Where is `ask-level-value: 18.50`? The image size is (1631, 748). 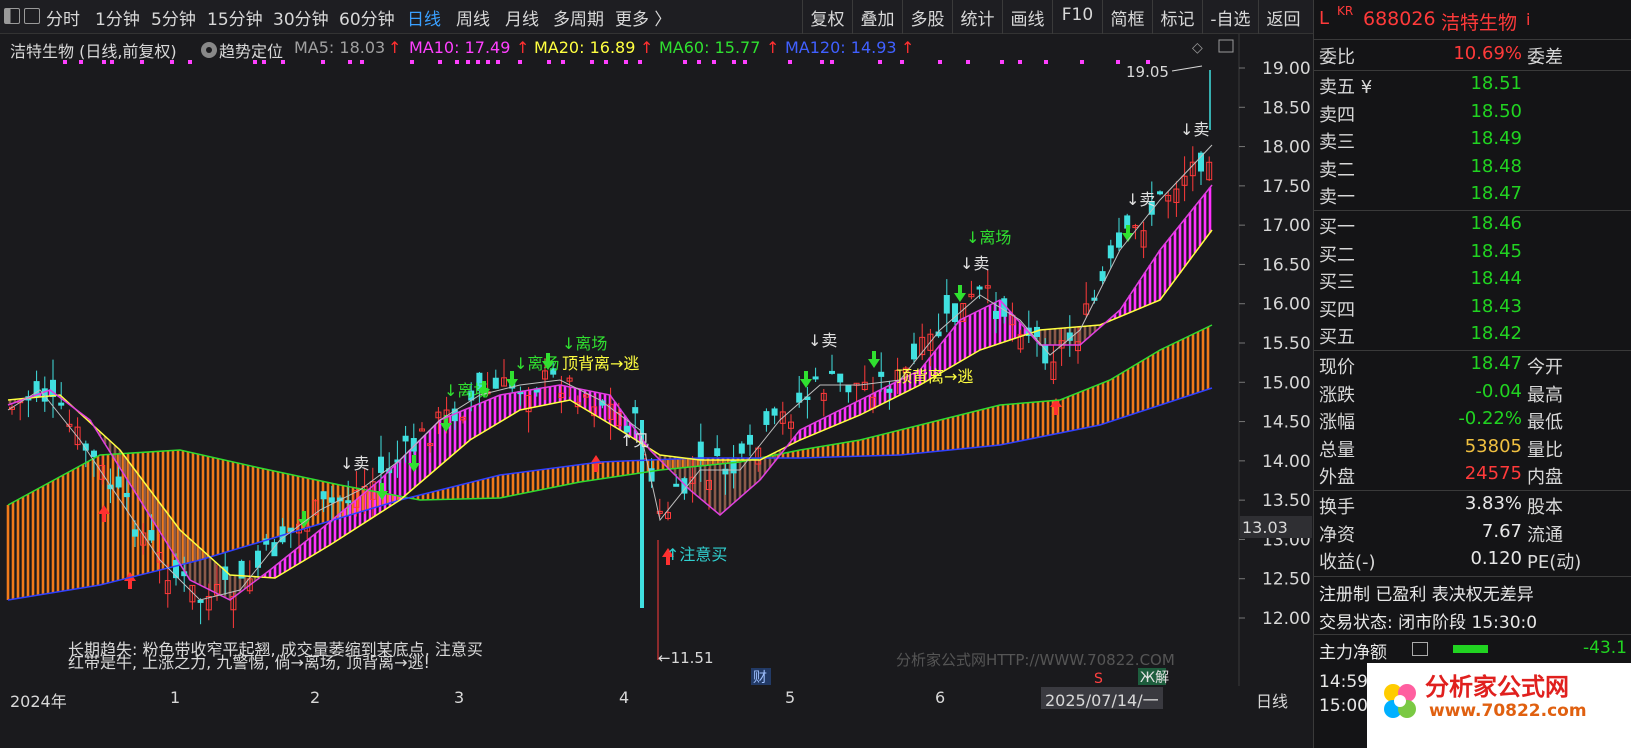 ask-level-value: 18.50 is located at coordinates (1496, 111).